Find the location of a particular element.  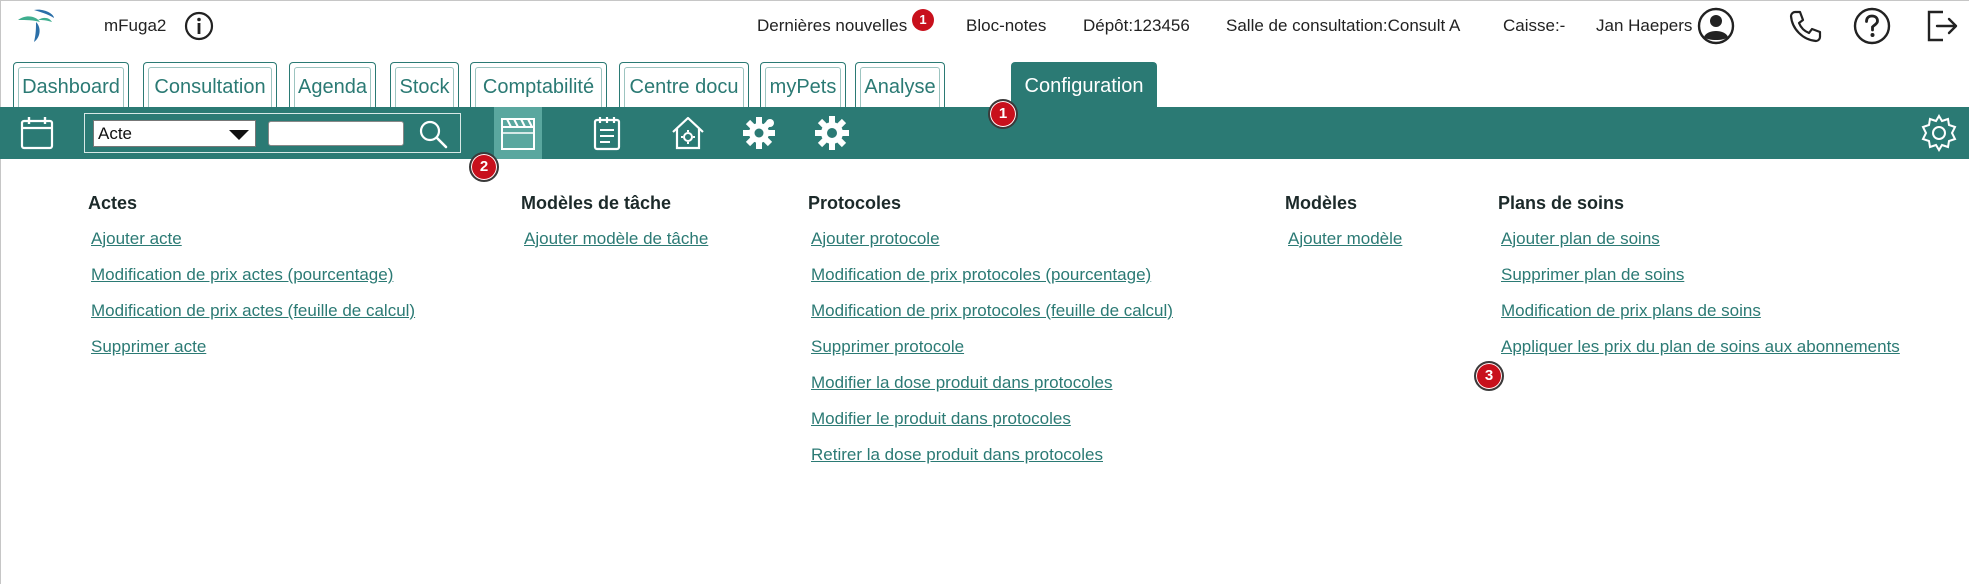

news-count-badge: 1 is located at coordinates (923, 20).